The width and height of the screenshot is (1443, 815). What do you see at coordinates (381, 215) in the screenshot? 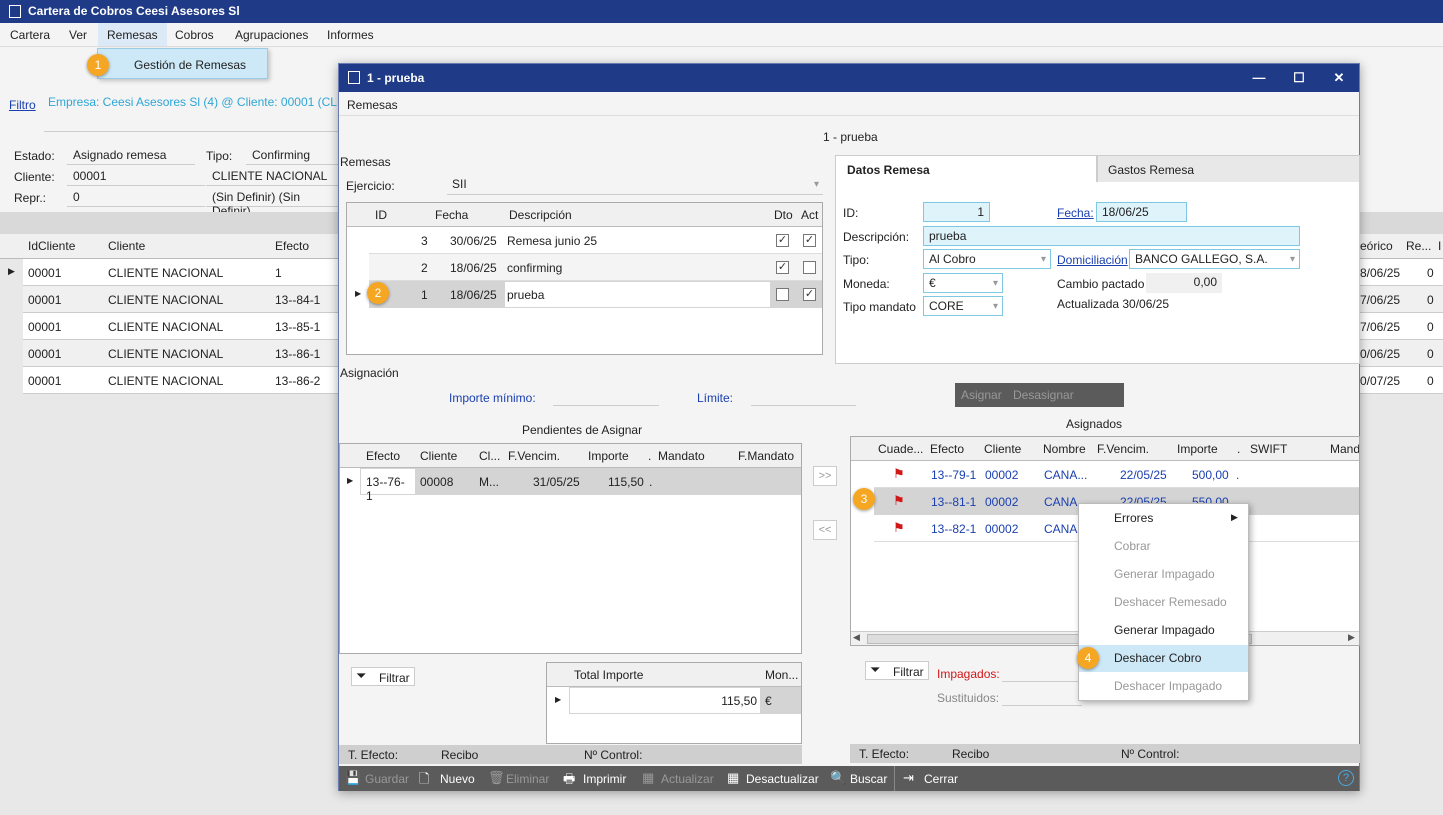
I see `col-id: ID` at bounding box center [381, 215].